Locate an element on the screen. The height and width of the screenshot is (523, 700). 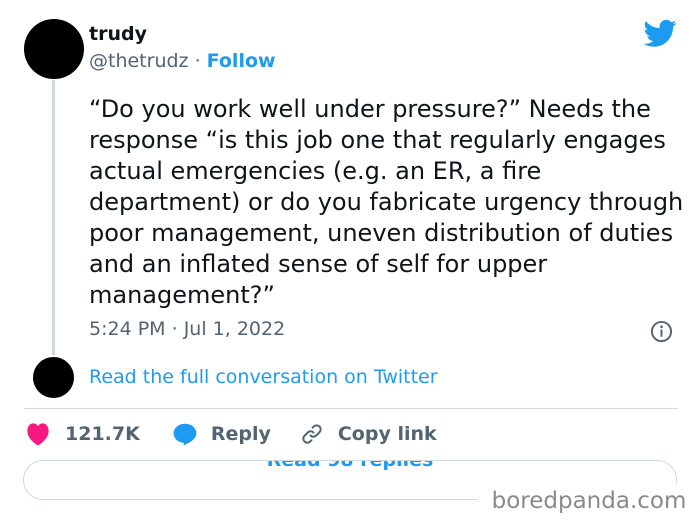
action-bar: 121.7K Reply Copy link is located at coordinates (231, 434).